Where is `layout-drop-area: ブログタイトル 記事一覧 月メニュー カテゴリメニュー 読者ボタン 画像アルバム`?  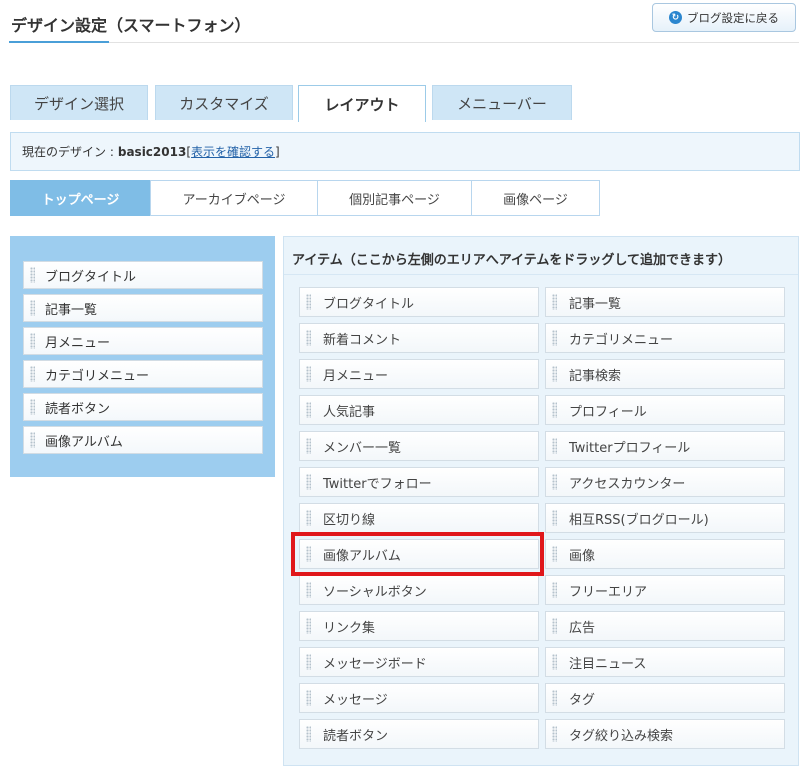 layout-drop-area: ブログタイトル 記事一覧 月メニュー カテゴリメニュー 読者ボタン 画像アルバム is located at coordinates (142, 356).